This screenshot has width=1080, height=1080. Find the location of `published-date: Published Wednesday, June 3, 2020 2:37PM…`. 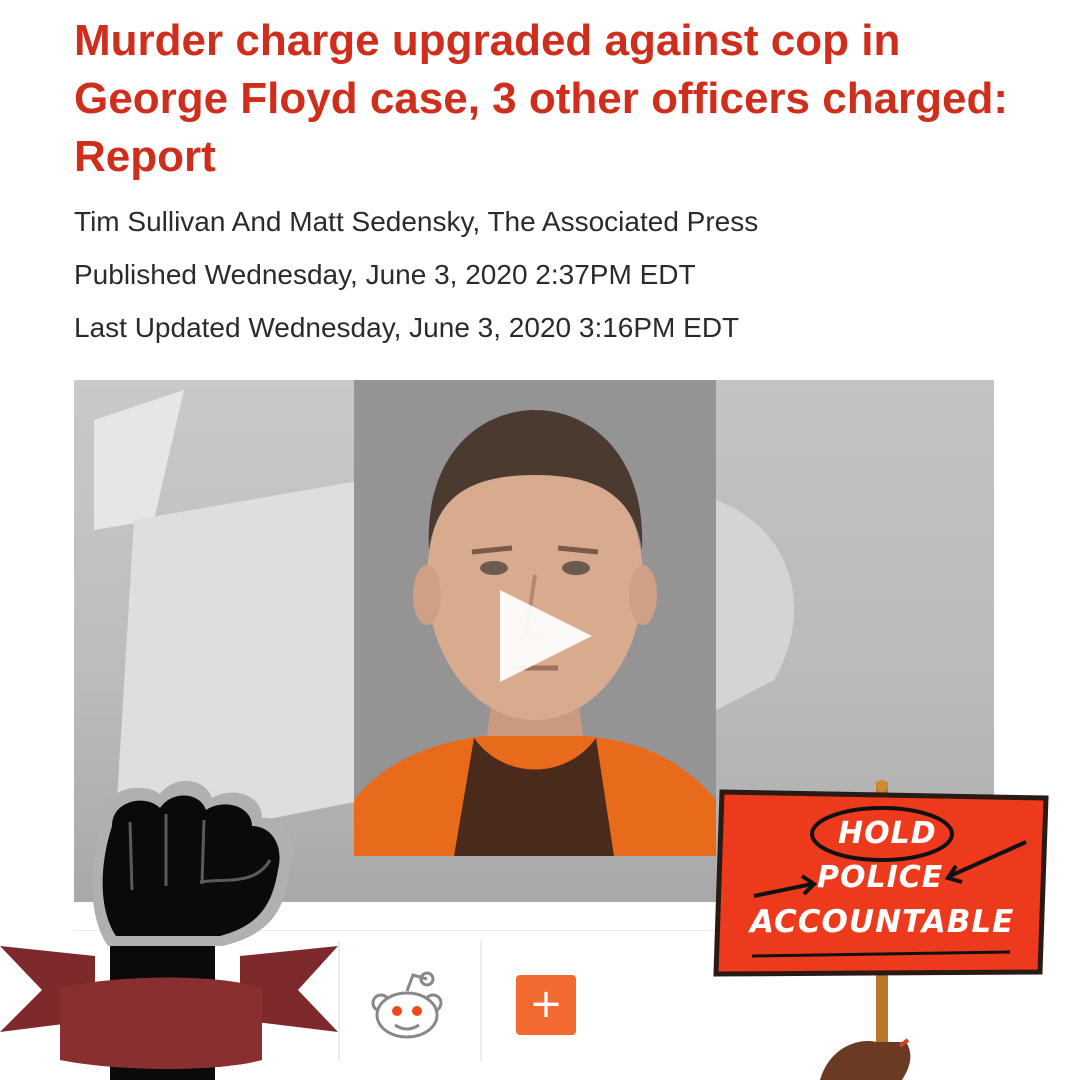

published-date: Published Wednesday, June 3, 2020 2:37PM… is located at coordinates (385, 274).